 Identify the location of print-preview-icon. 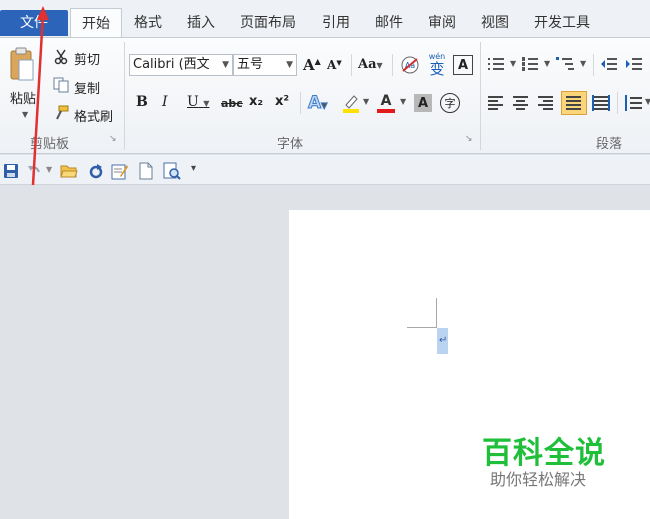
(172, 171).